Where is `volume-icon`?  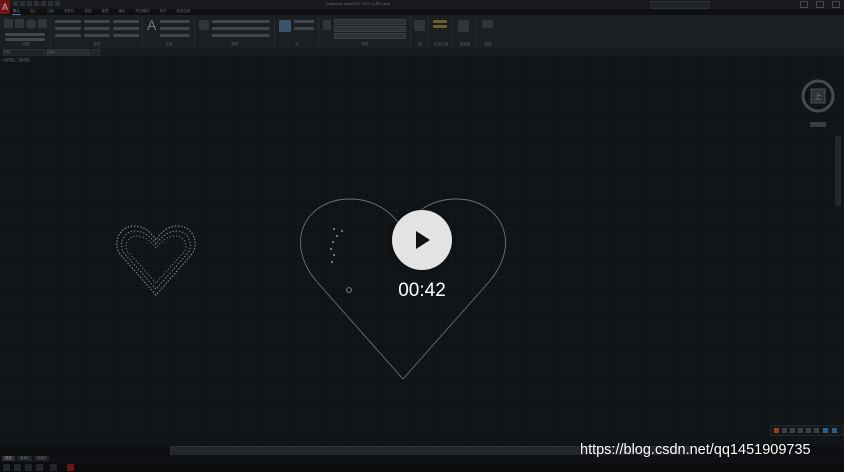 volume-icon is located at coordinates (825, 430).